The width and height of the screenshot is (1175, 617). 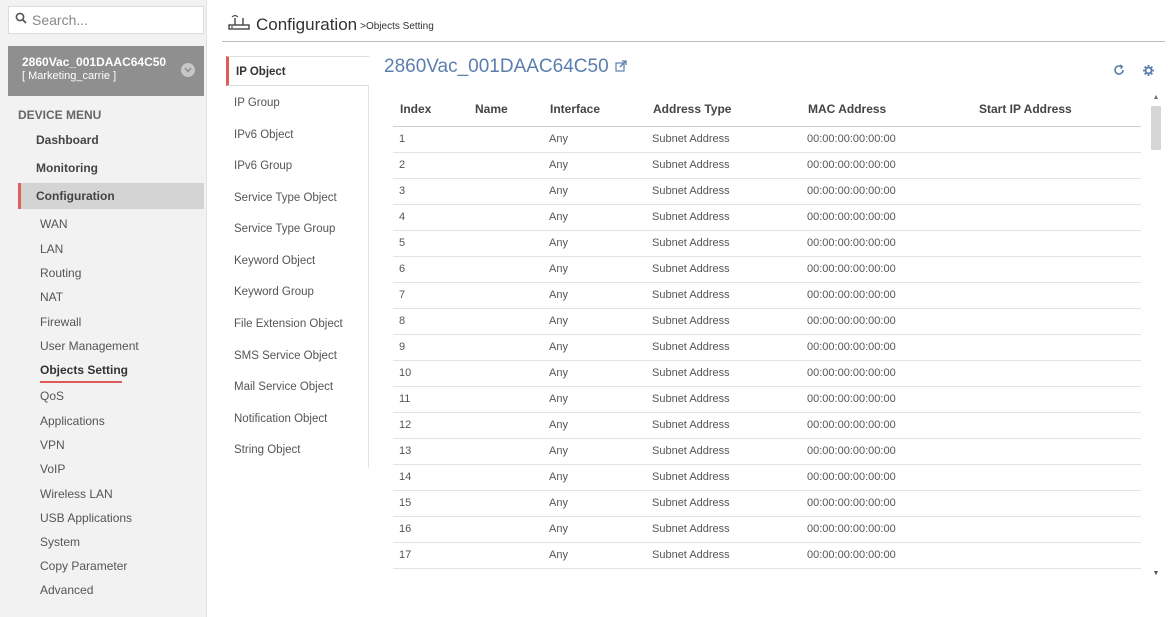 I want to click on table-row: 4 Any Subnet Address 00:00:00:00:00:00, so click(x=767, y=217).